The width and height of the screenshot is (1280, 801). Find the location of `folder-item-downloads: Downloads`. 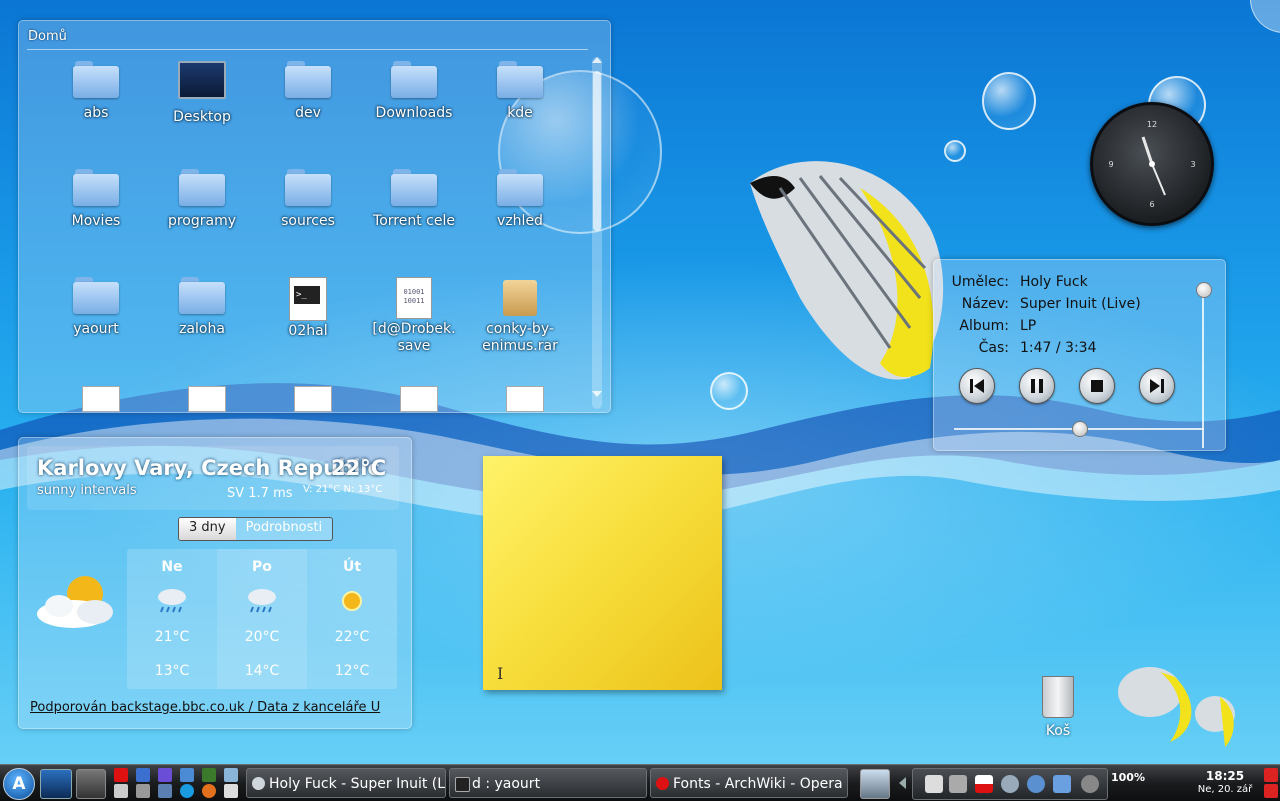

folder-item-downloads: Downloads is located at coordinates (414, 91).